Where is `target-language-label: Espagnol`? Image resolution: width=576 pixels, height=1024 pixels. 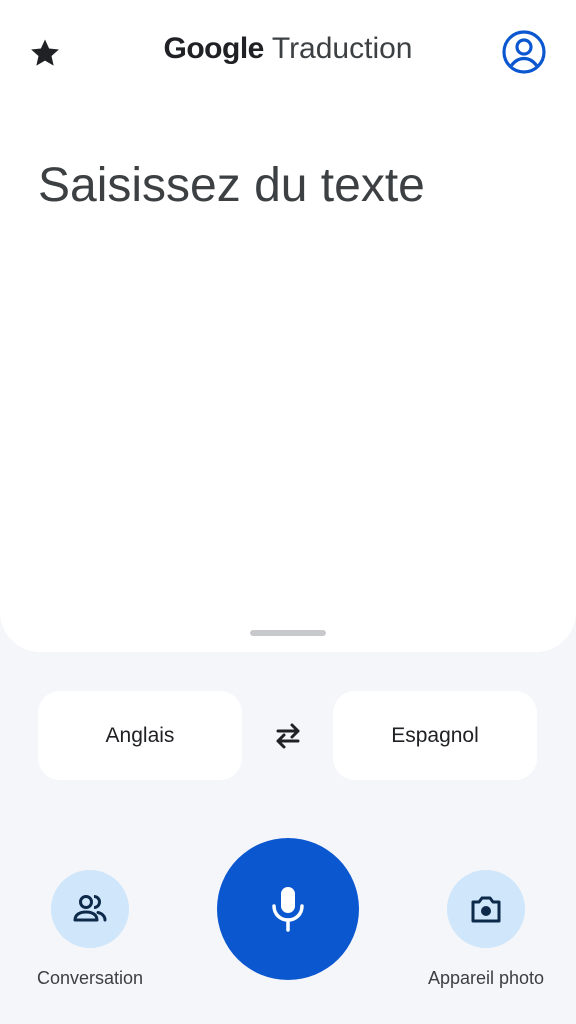 target-language-label: Espagnol is located at coordinates (435, 735).